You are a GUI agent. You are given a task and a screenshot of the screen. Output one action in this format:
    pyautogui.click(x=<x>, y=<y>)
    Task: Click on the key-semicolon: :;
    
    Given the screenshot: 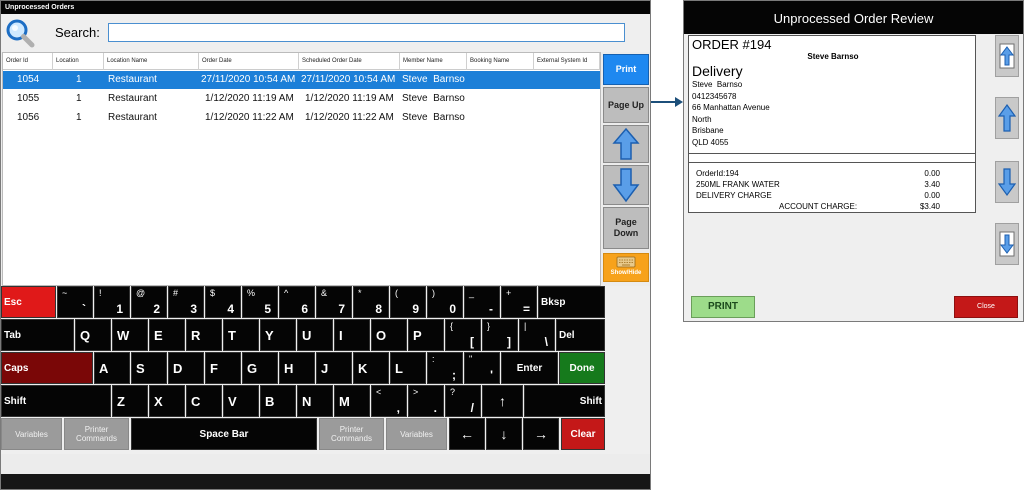 What is the action you would take?
    pyautogui.click(x=445, y=368)
    